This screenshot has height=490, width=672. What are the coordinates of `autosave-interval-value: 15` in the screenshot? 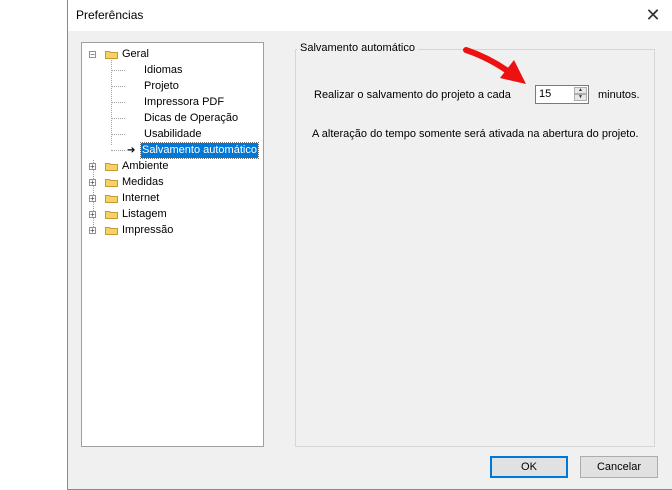 It's located at (545, 94).